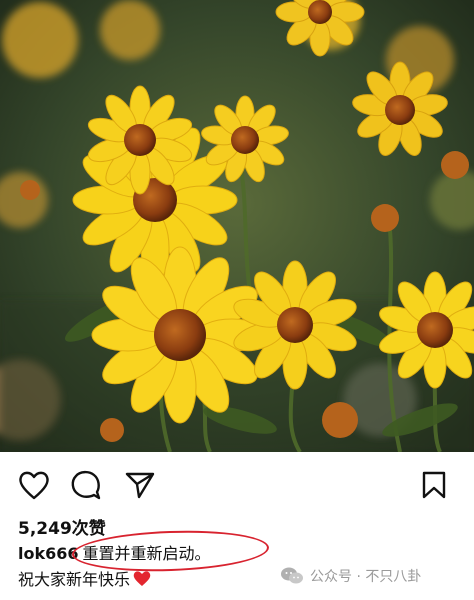  What do you see at coordinates (74, 579) in the screenshot?
I see `new-year-greeting: 祝大家新年快乐` at bounding box center [74, 579].